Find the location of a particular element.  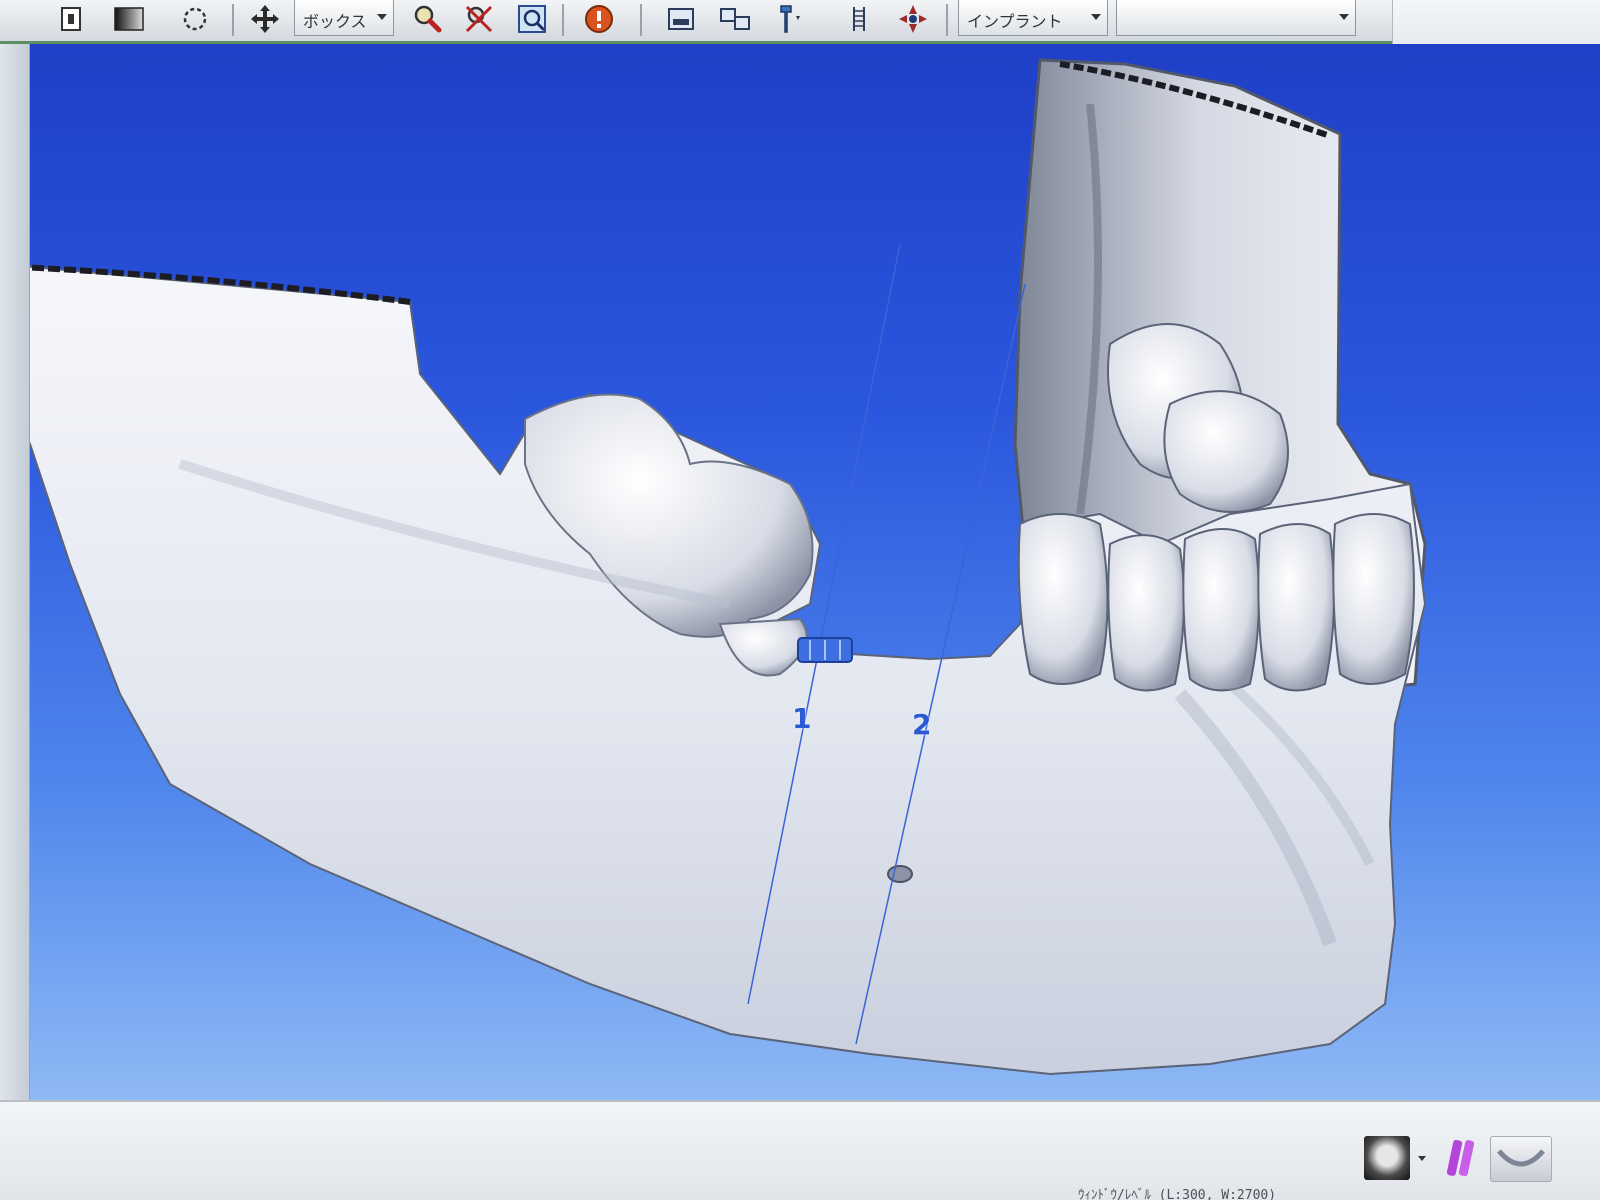

window-level-status: ｳｨﾝﾄﾞｳ/ﾚﾍﾞﾙ (L:300, W:2700) is located at coordinates (1177, 1194).